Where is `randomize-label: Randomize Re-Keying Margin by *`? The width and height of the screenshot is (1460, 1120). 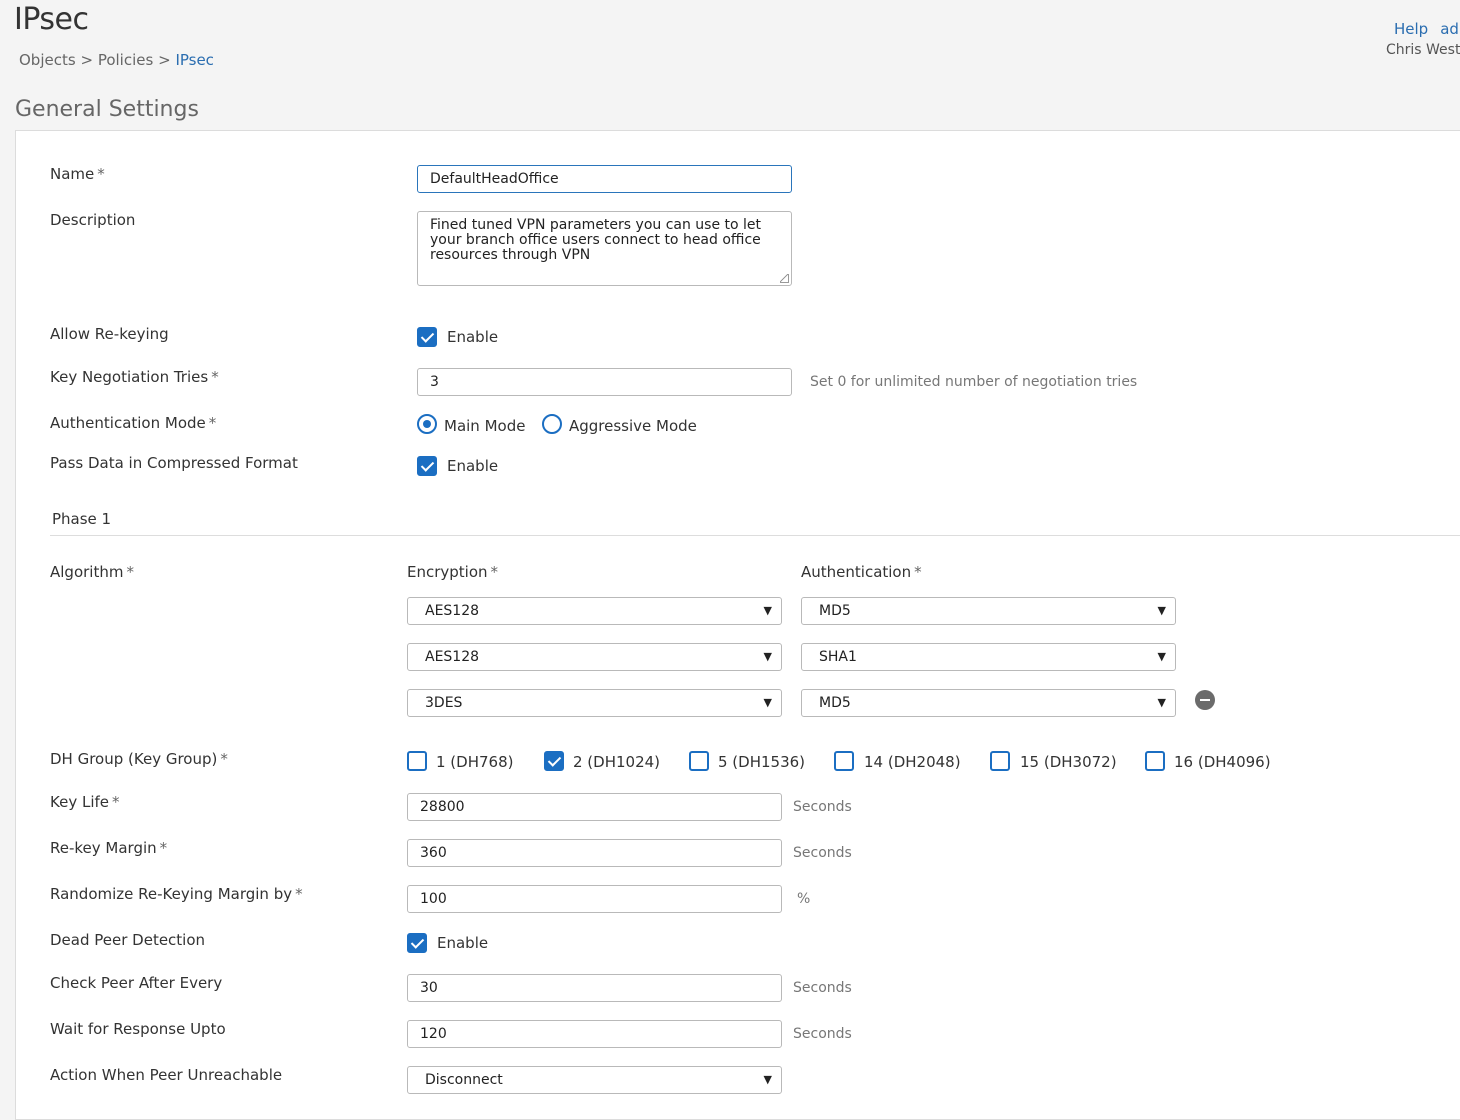 randomize-label: Randomize Re-Keying Margin by * is located at coordinates (176, 894).